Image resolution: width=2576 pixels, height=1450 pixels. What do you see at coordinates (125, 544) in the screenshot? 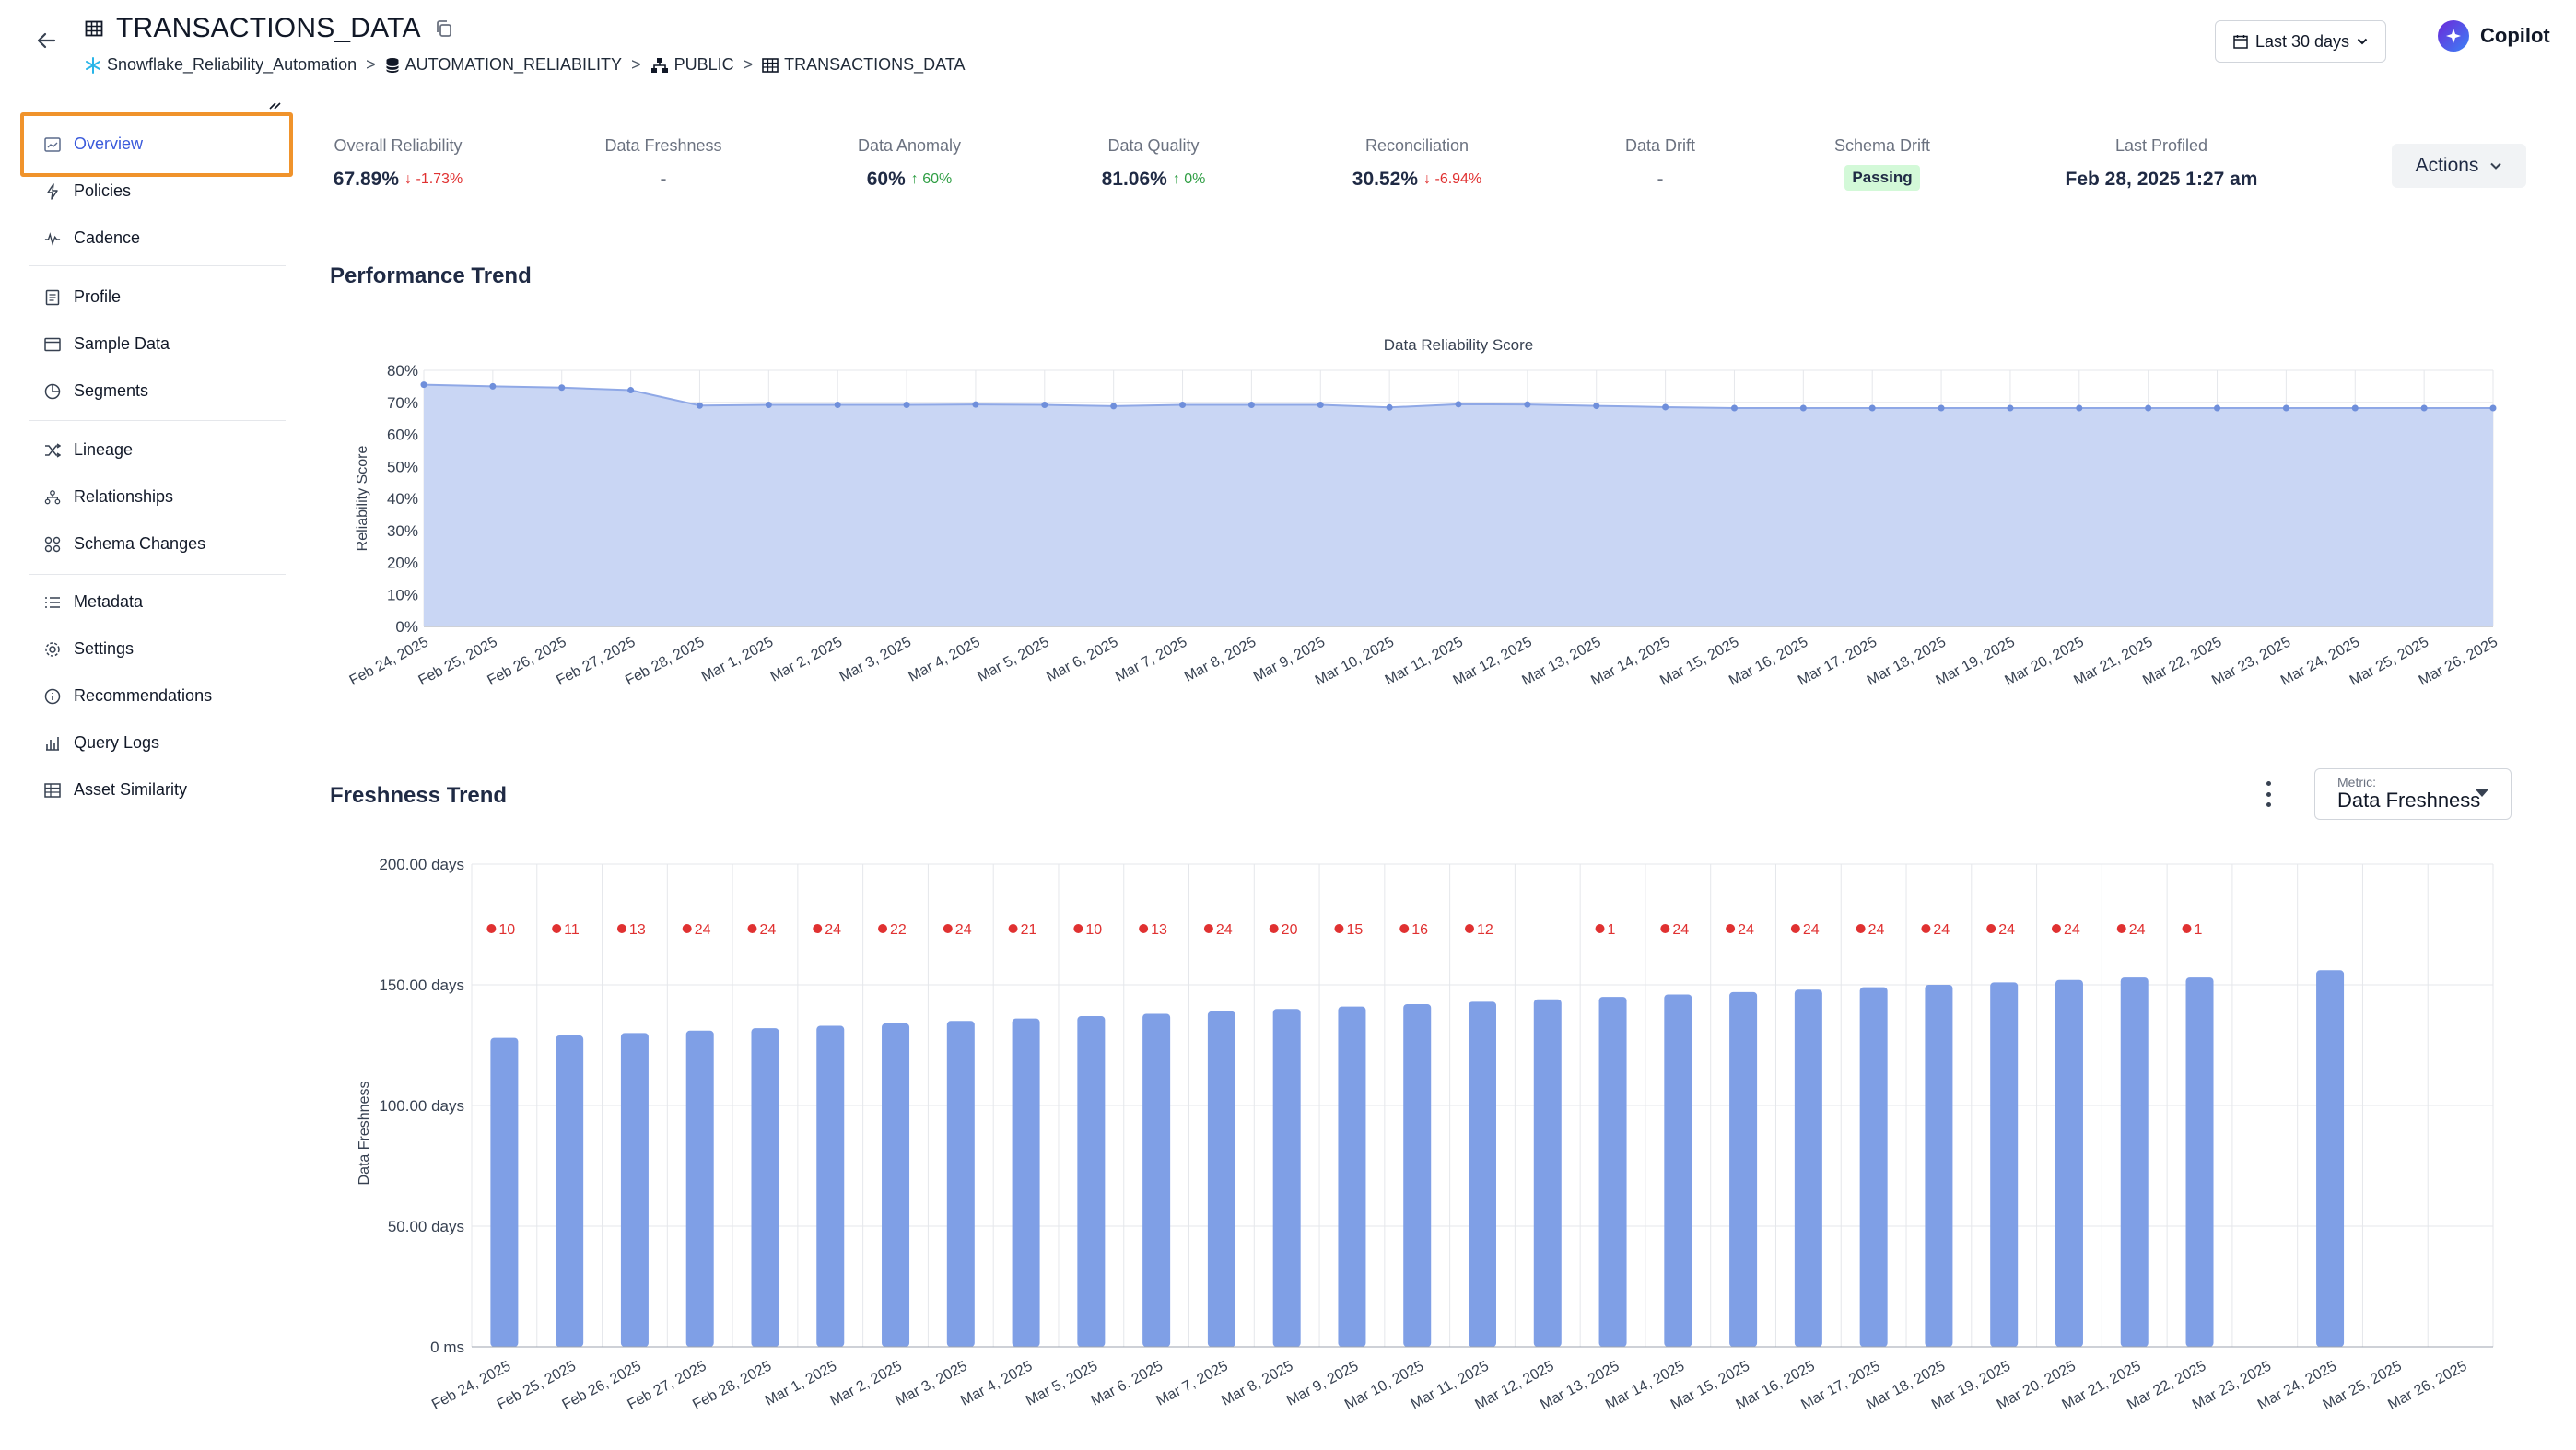
I see `sidebar-item-schema-changes: Schema Changes` at bounding box center [125, 544].